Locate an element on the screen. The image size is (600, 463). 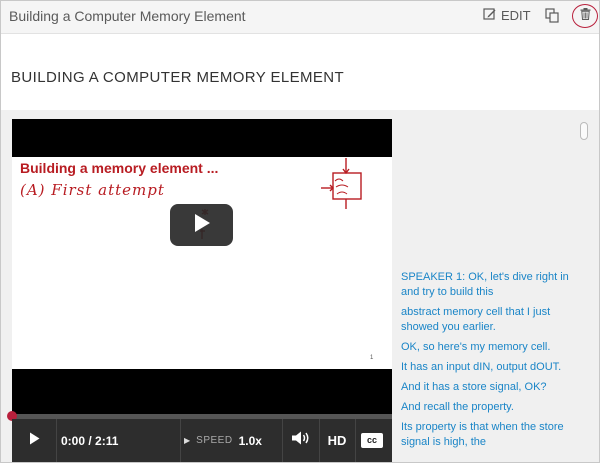
speed-value: 1.0x is located at coordinates (250, 440).